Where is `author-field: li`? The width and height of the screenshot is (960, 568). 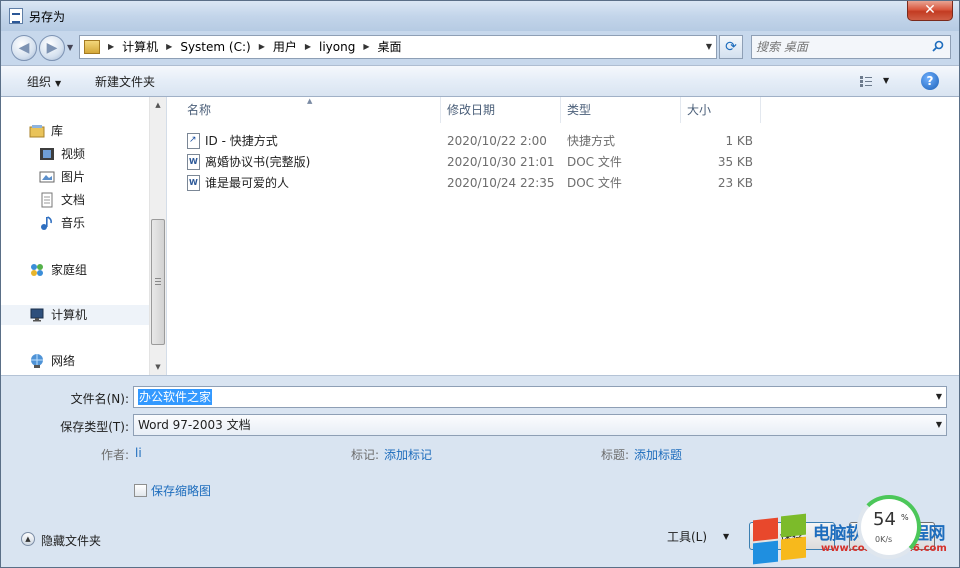
author-field: li is located at coordinates (138, 453).